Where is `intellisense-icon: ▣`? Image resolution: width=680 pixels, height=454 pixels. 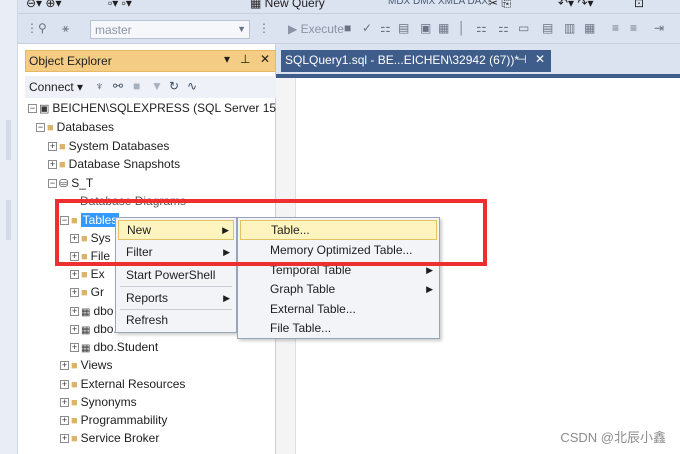 intellisense-icon: ▣ is located at coordinates (425, 28).